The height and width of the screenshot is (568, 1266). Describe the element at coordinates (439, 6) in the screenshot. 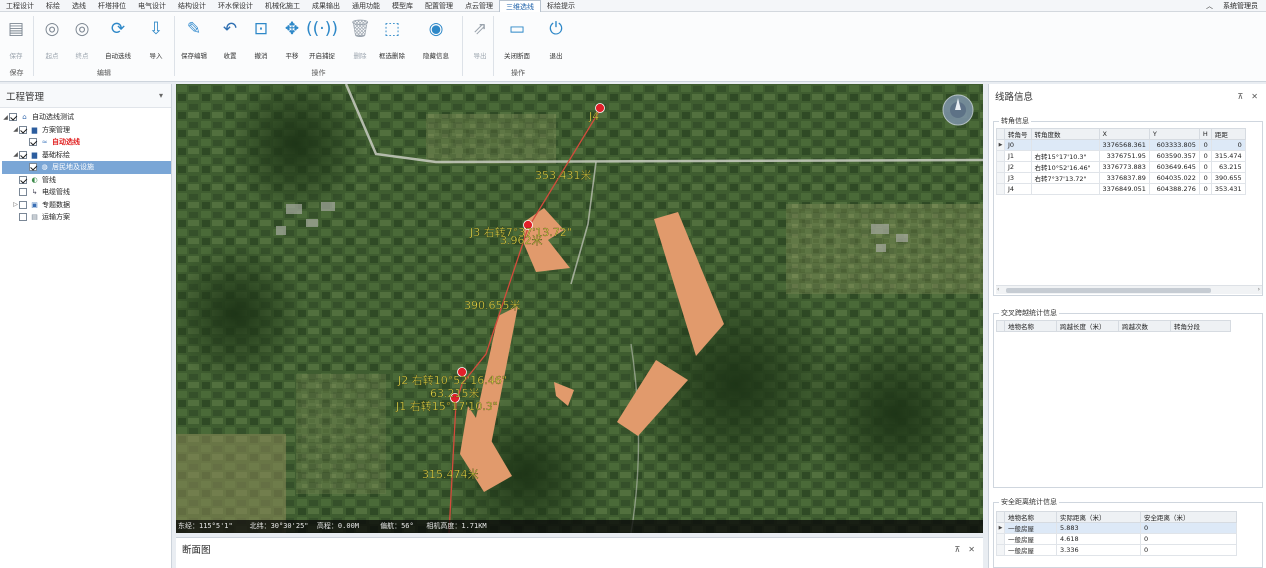

I see `menu-item: 配置管理` at that location.